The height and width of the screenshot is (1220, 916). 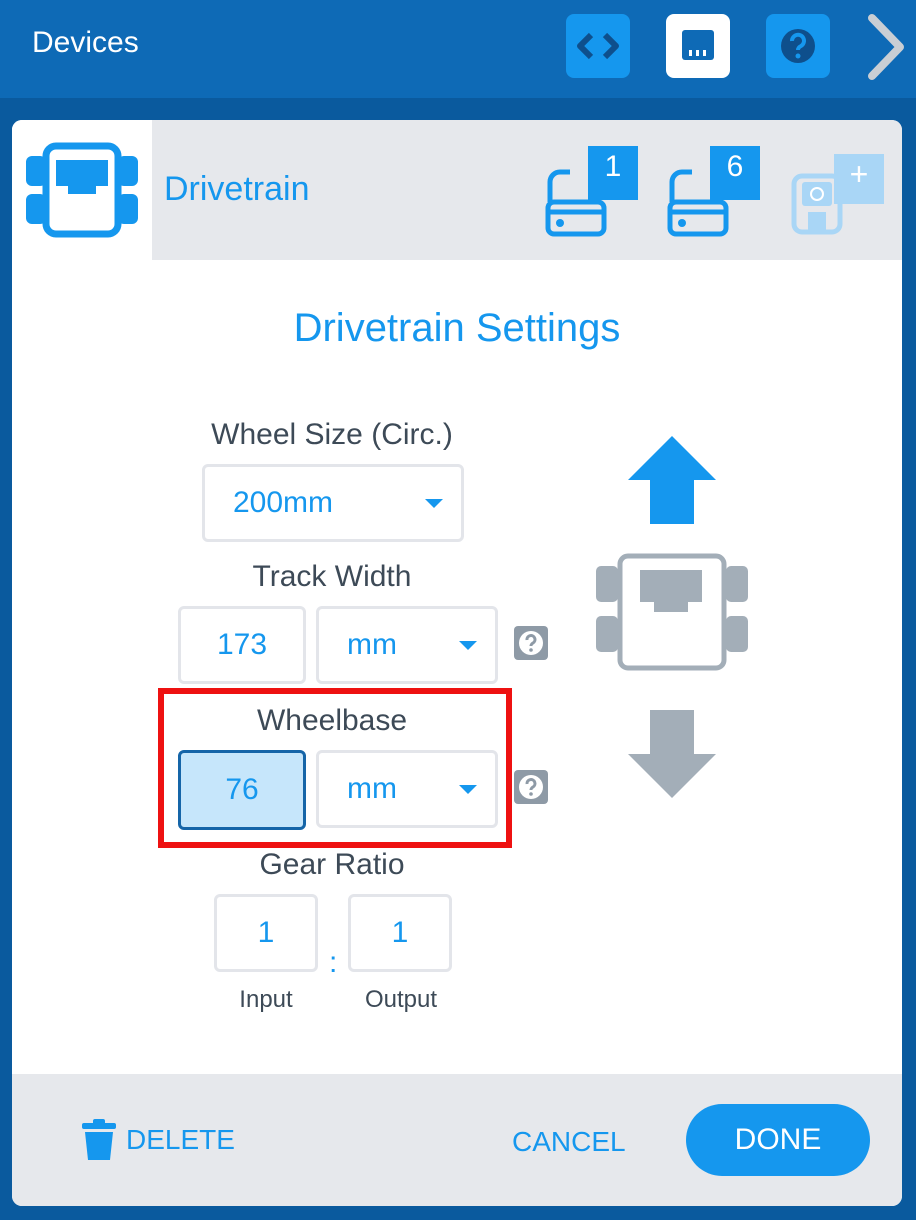 What do you see at coordinates (332, 434) in the screenshot?
I see `wheel-size-label: Wheel Size (Circ.)` at bounding box center [332, 434].